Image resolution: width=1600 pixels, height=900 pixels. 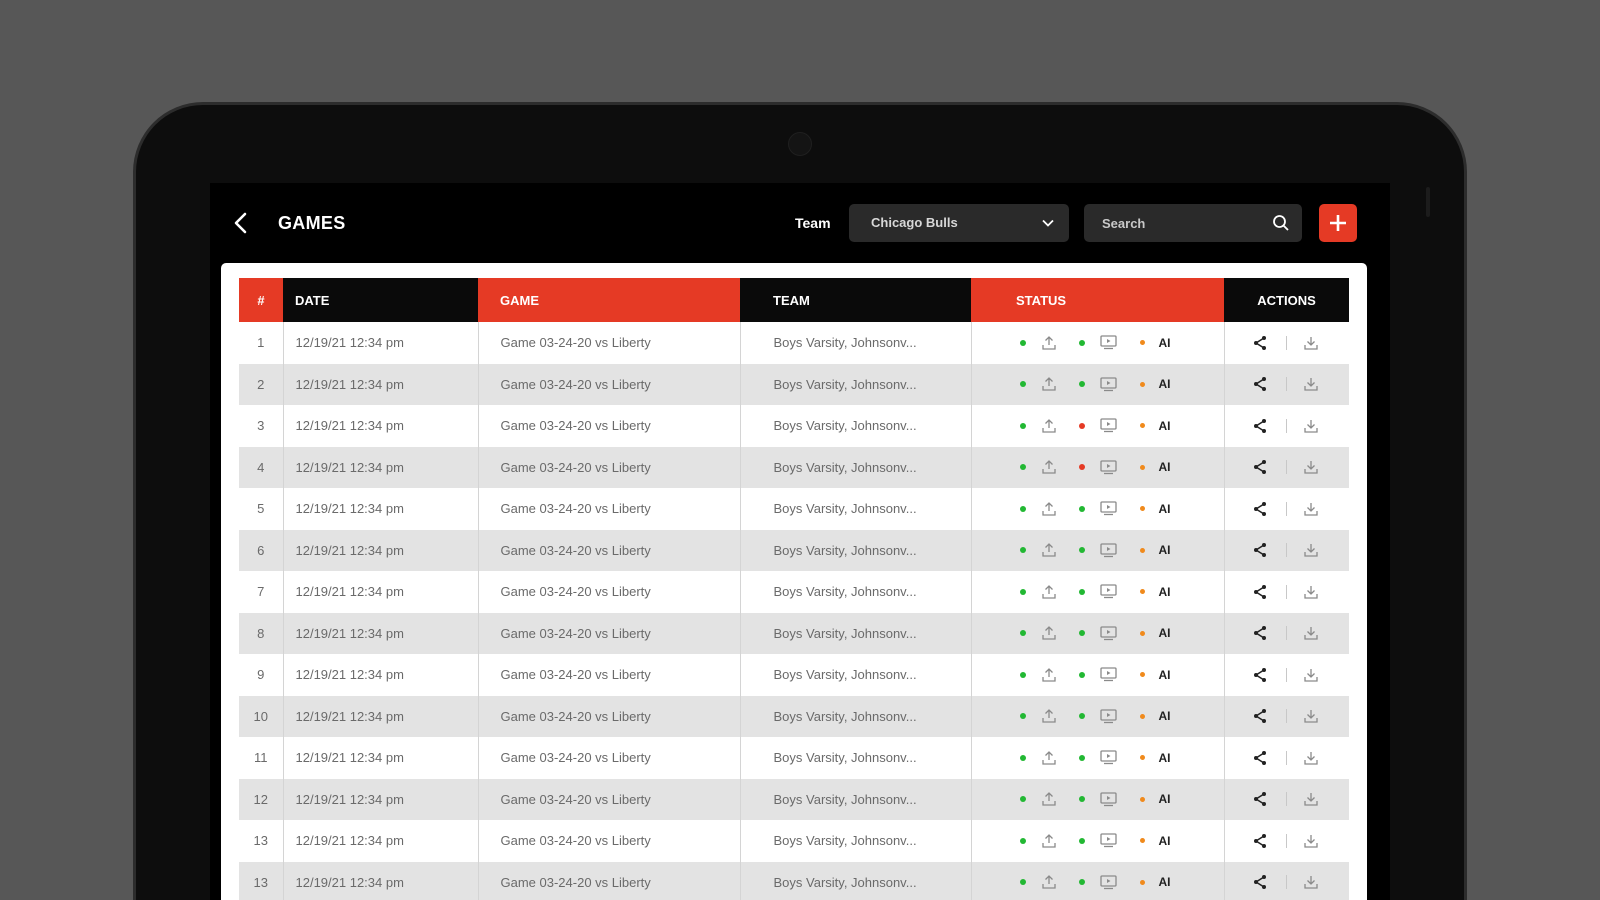 I want to click on row-status: AI, so click(x=1098, y=384).